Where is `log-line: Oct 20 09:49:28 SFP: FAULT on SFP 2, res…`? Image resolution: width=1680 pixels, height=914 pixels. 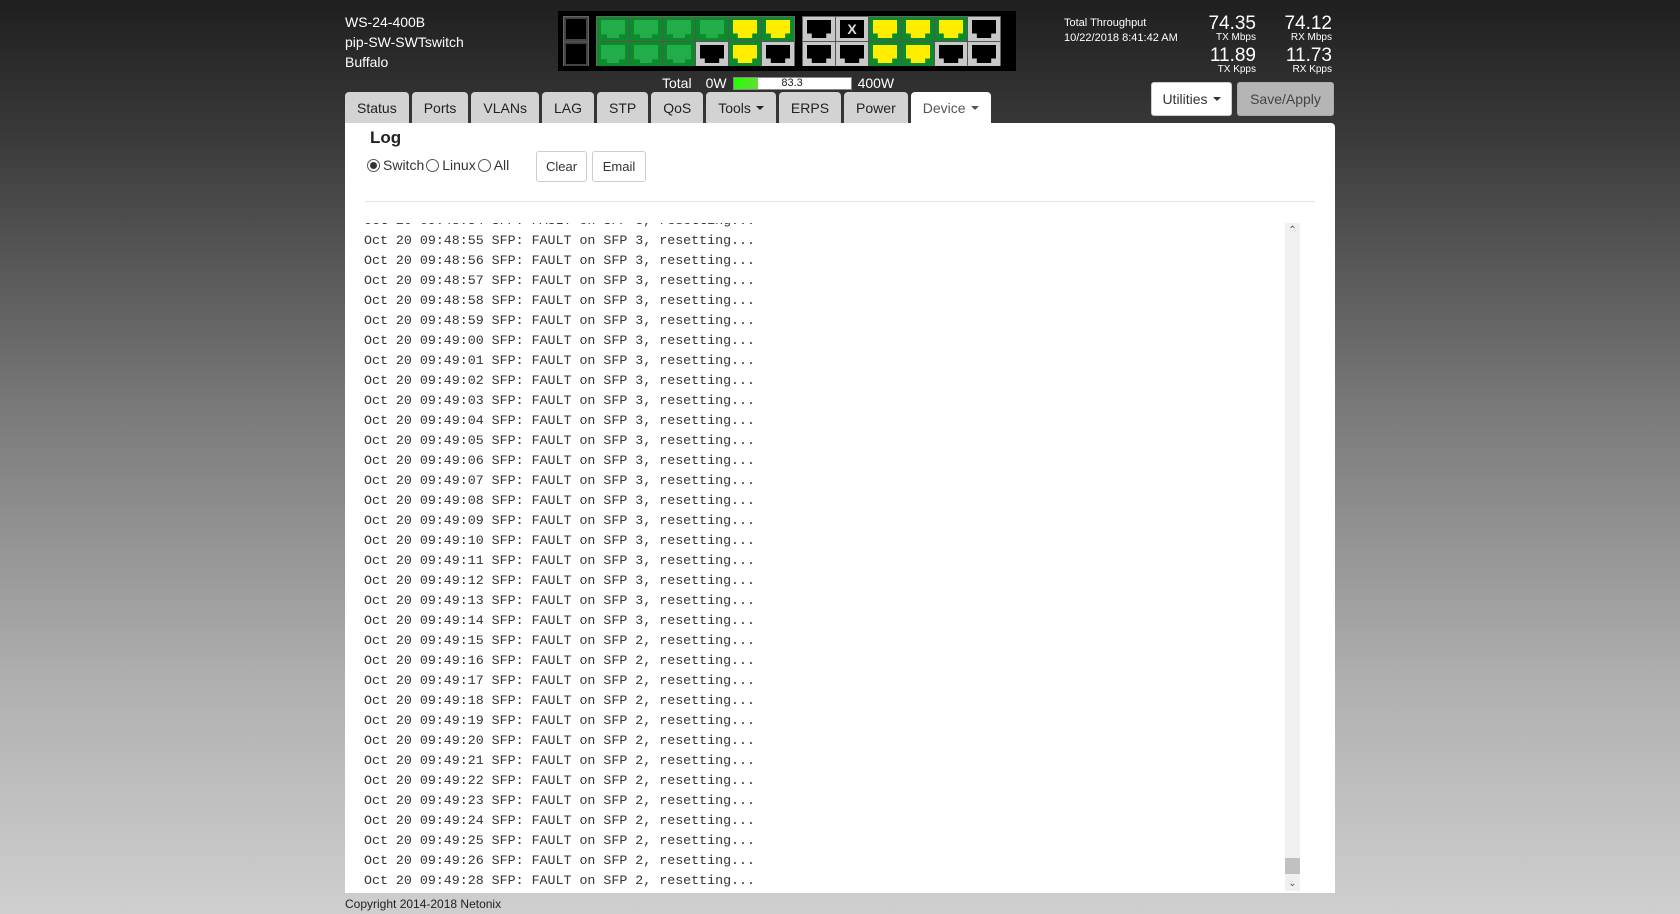
log-line: Oct 20 09:49:28 SFP: FAULT on SFP 2, res… is located at coordinates (559, 880).